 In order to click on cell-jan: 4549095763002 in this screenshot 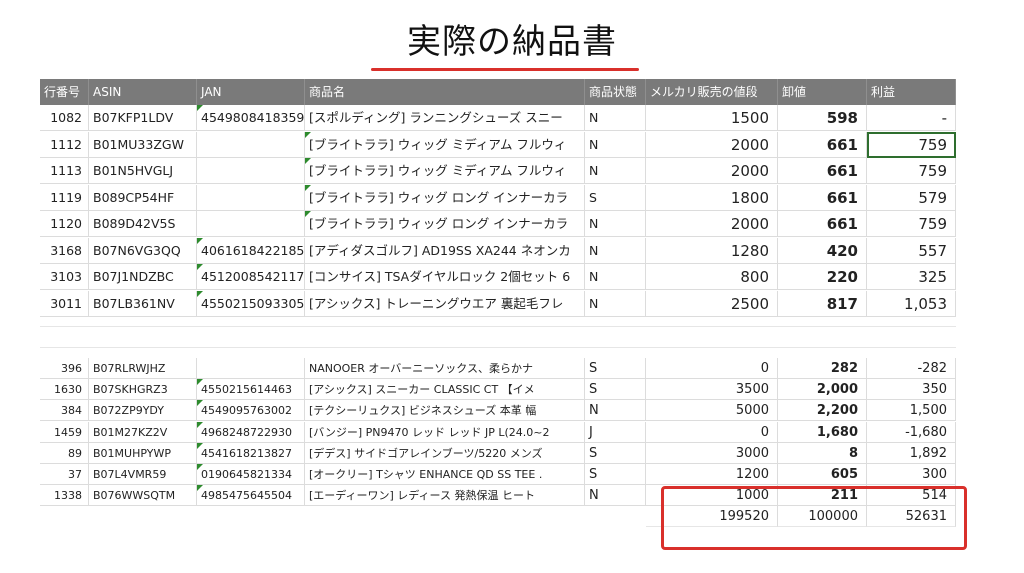, I will do `click(251, 411)`.